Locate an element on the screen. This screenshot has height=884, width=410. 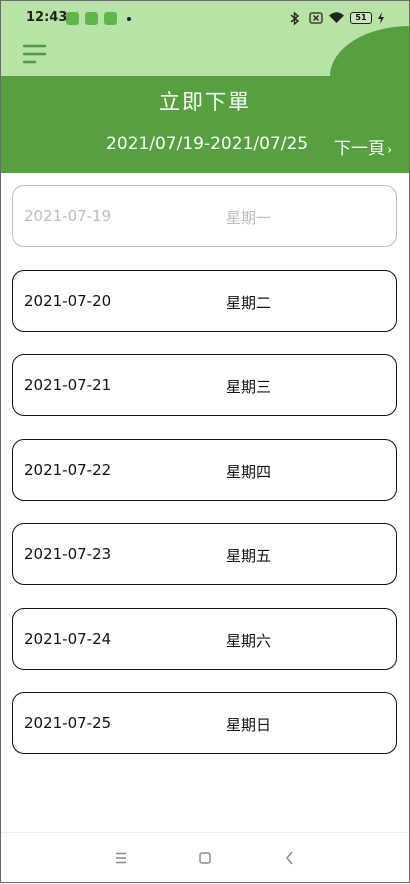
home-button is located at coordinates (205, 858).